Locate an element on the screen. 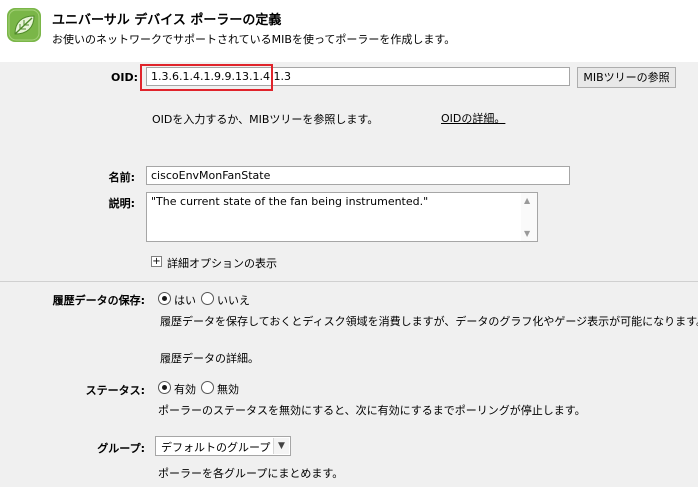  status-label: ステータス: is located at coordinates (115, 390).